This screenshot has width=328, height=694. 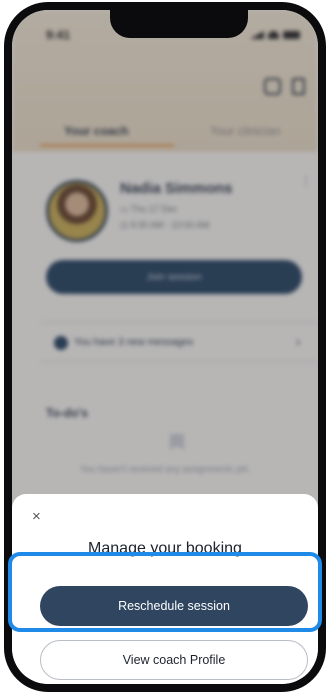 What do you see at coordinates (179, 24) in the screenshot?
I see `notch` at bounding box center [179, 24].